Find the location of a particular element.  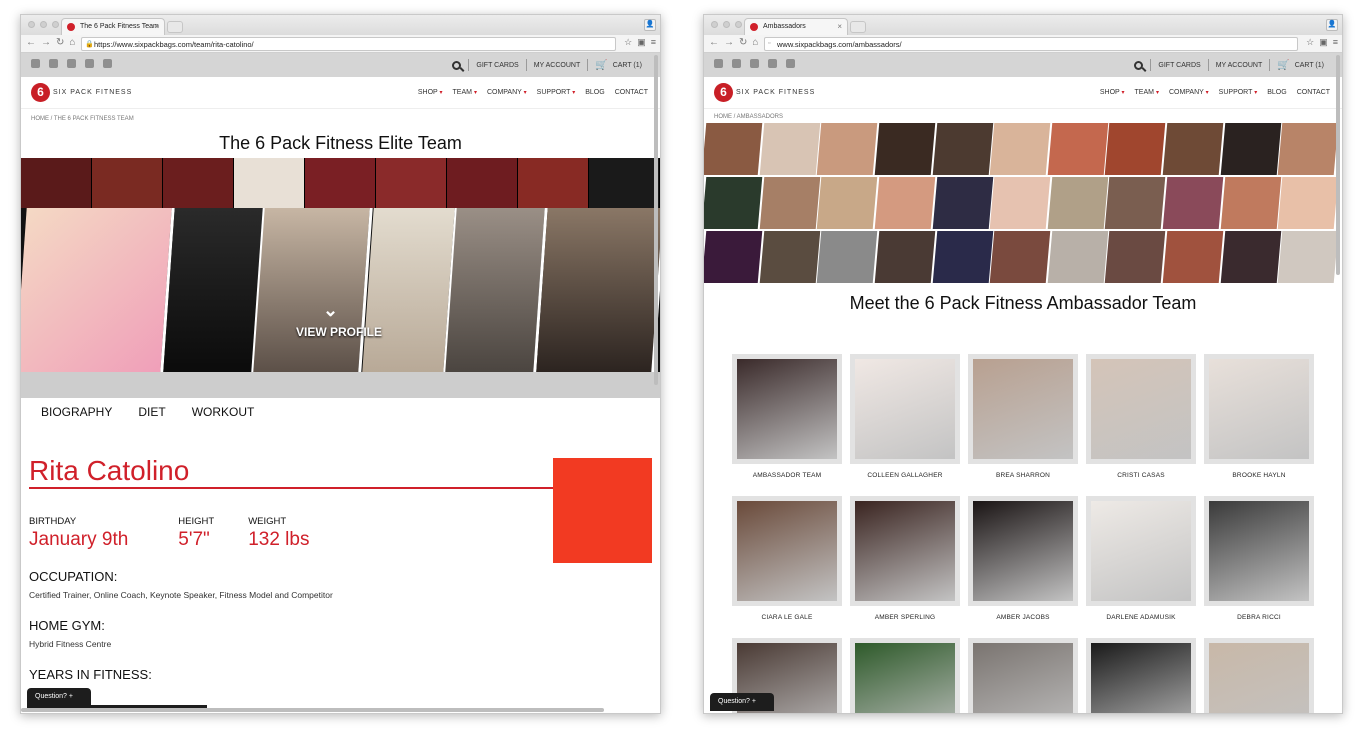

ambassador-card: BROOKE HAYLN is located at coordinates (1259, 421).